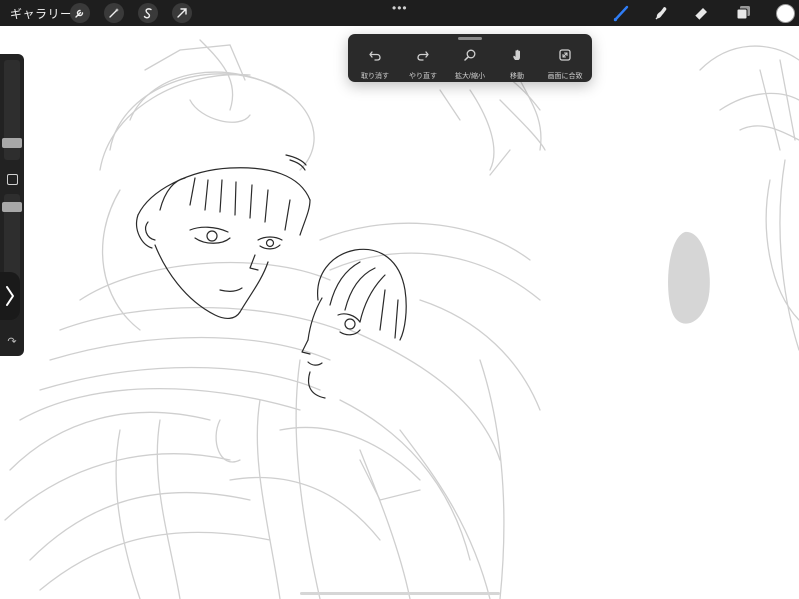  Describe the element at coordinates (565, 76) in the screenshot. I see `fit-screen-label: 画面に合致` at that location.